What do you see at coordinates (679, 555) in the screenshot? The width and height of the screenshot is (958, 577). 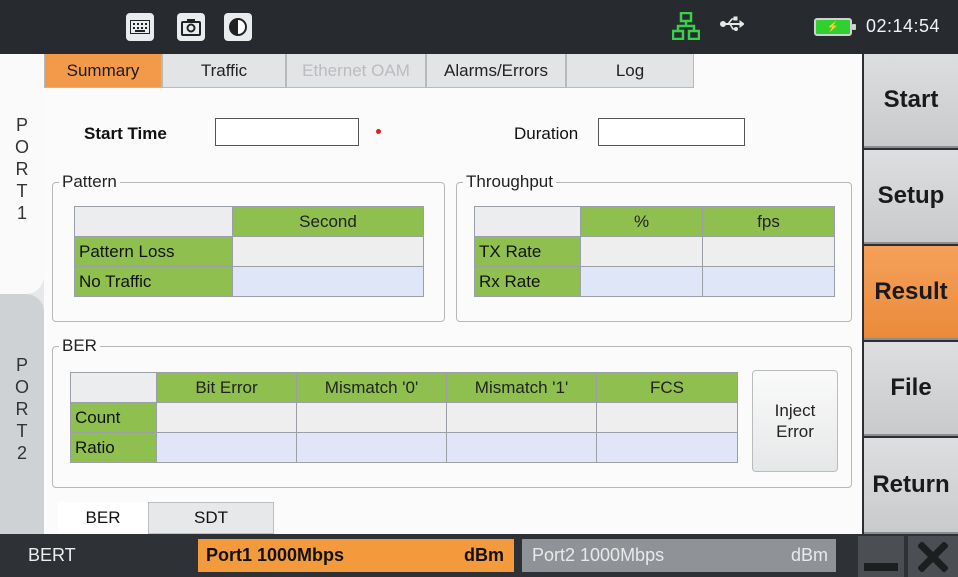 I see `port2-status: Port2 1000Mbps dBm` at bounding box center [679, 555].